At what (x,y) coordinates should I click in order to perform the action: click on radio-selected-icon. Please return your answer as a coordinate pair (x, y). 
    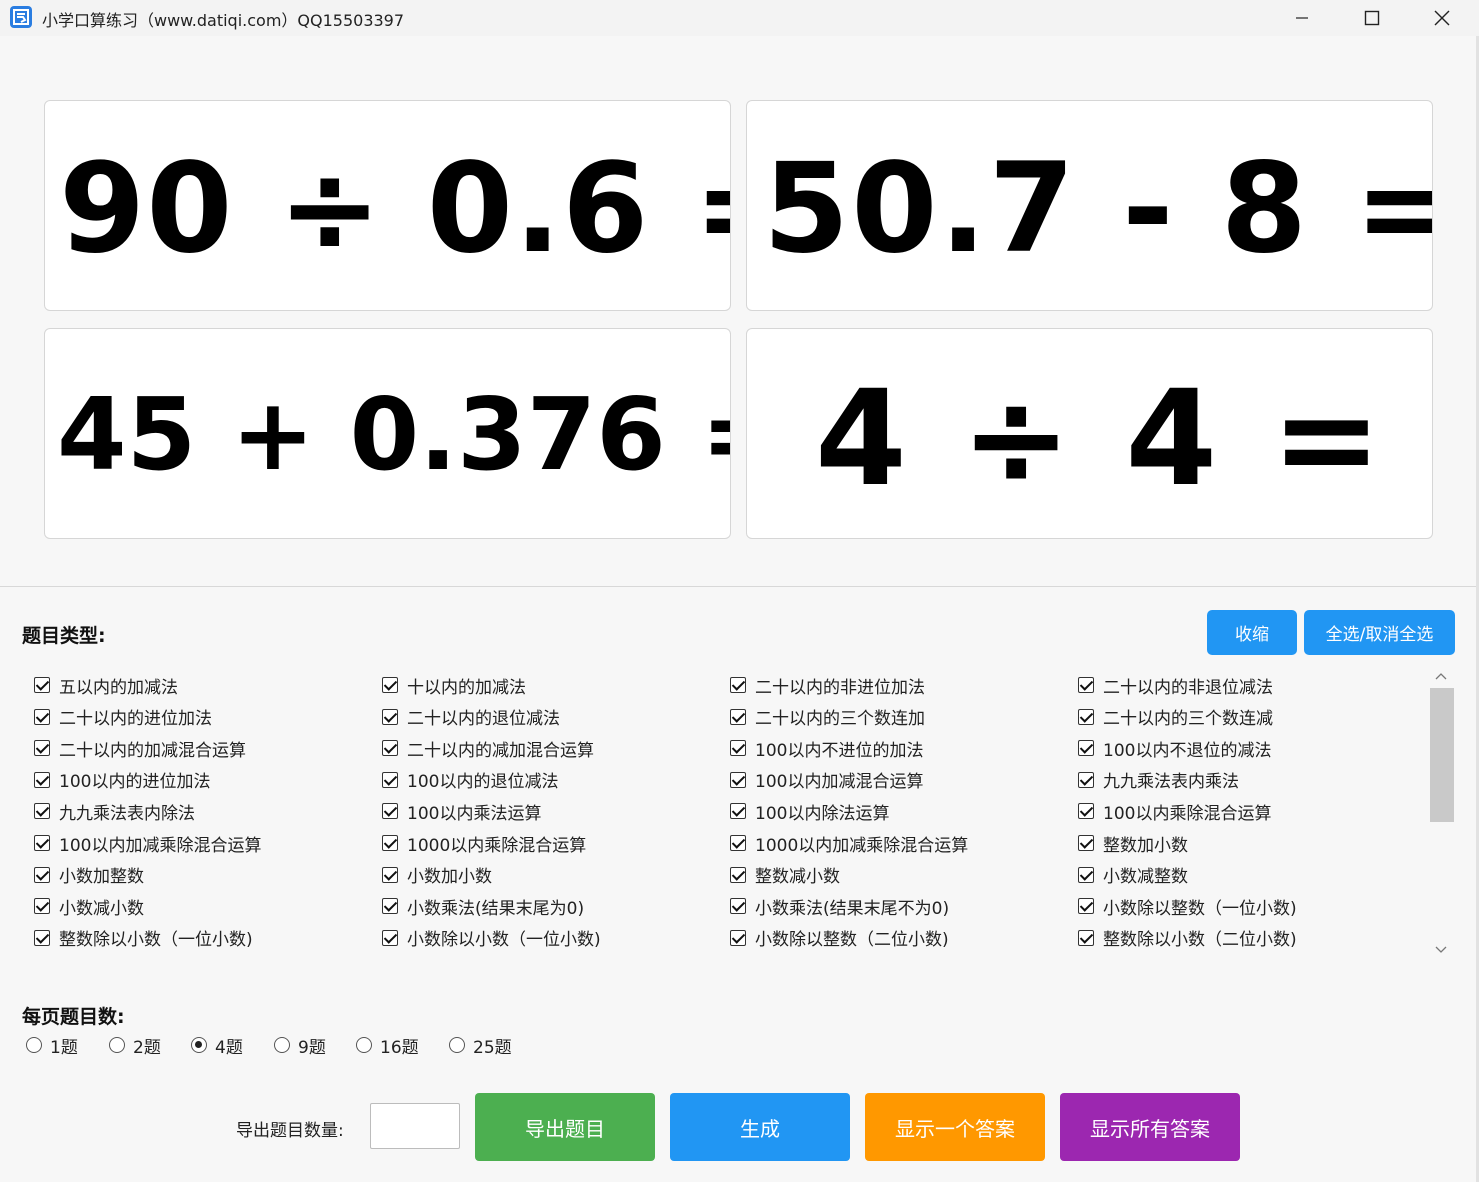
    Looking at the image, I should click on (199, 1045).